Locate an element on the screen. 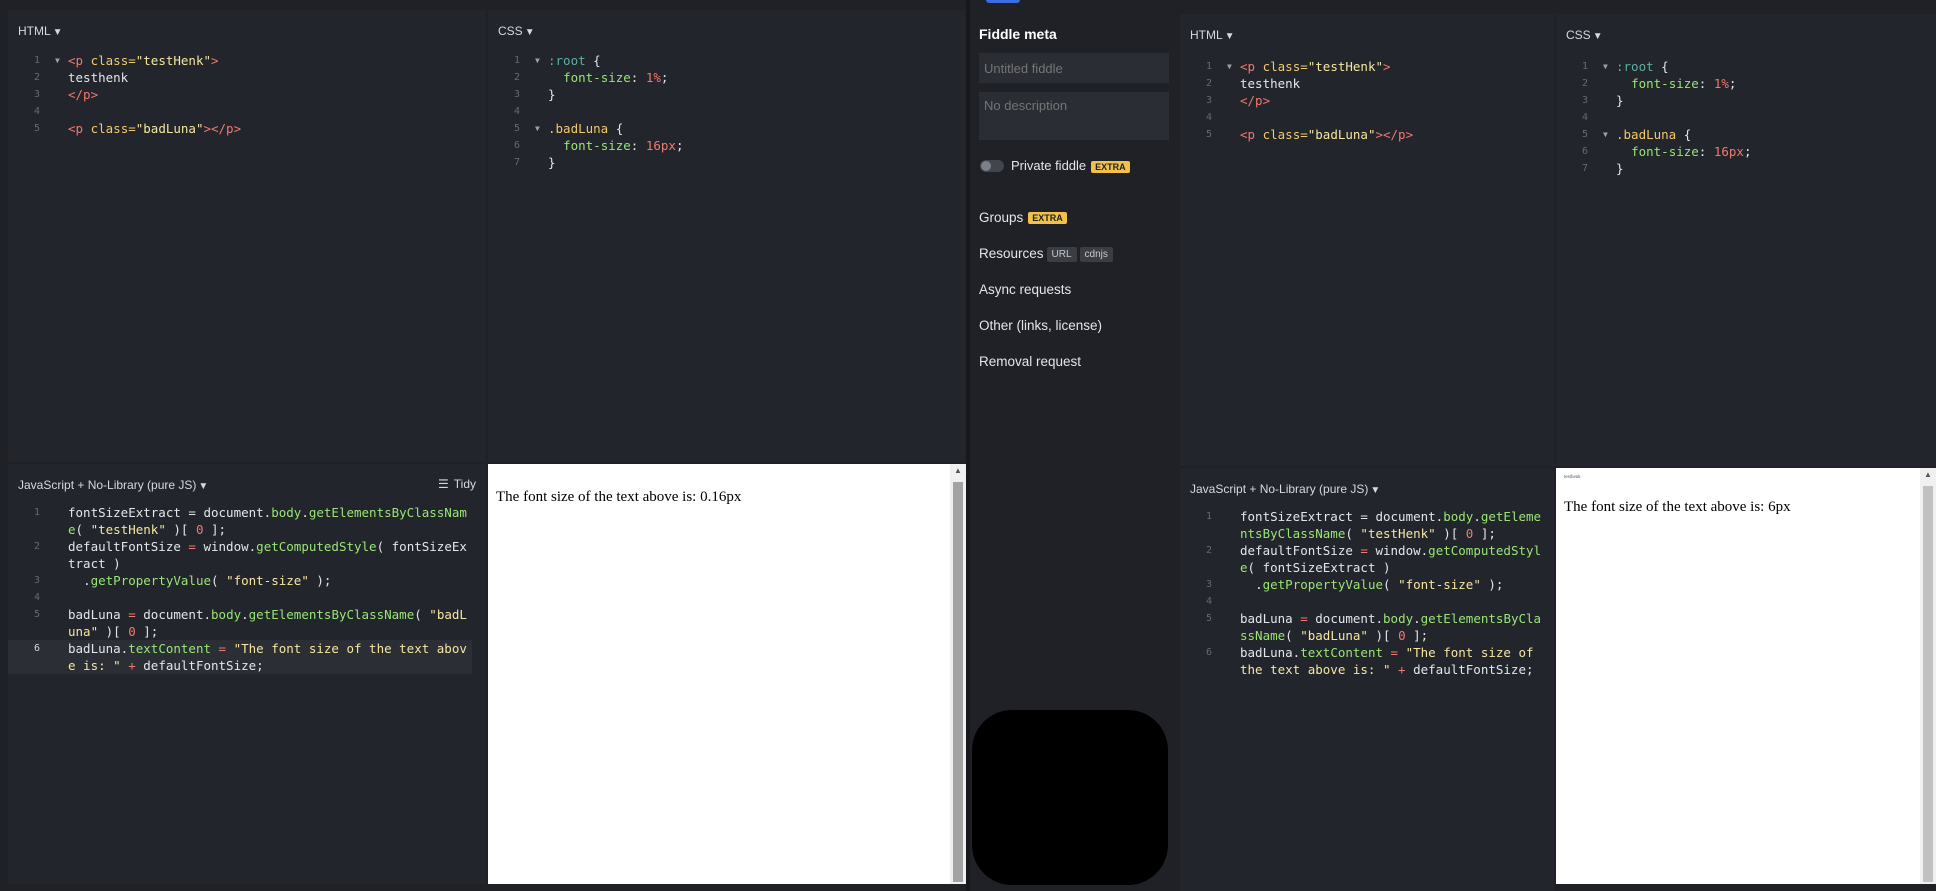 The width and height of the screenshot is (1936, 891). code-line: 3 .getPropertyValue( "font-size" ); is located at coordinates (1362, 584).